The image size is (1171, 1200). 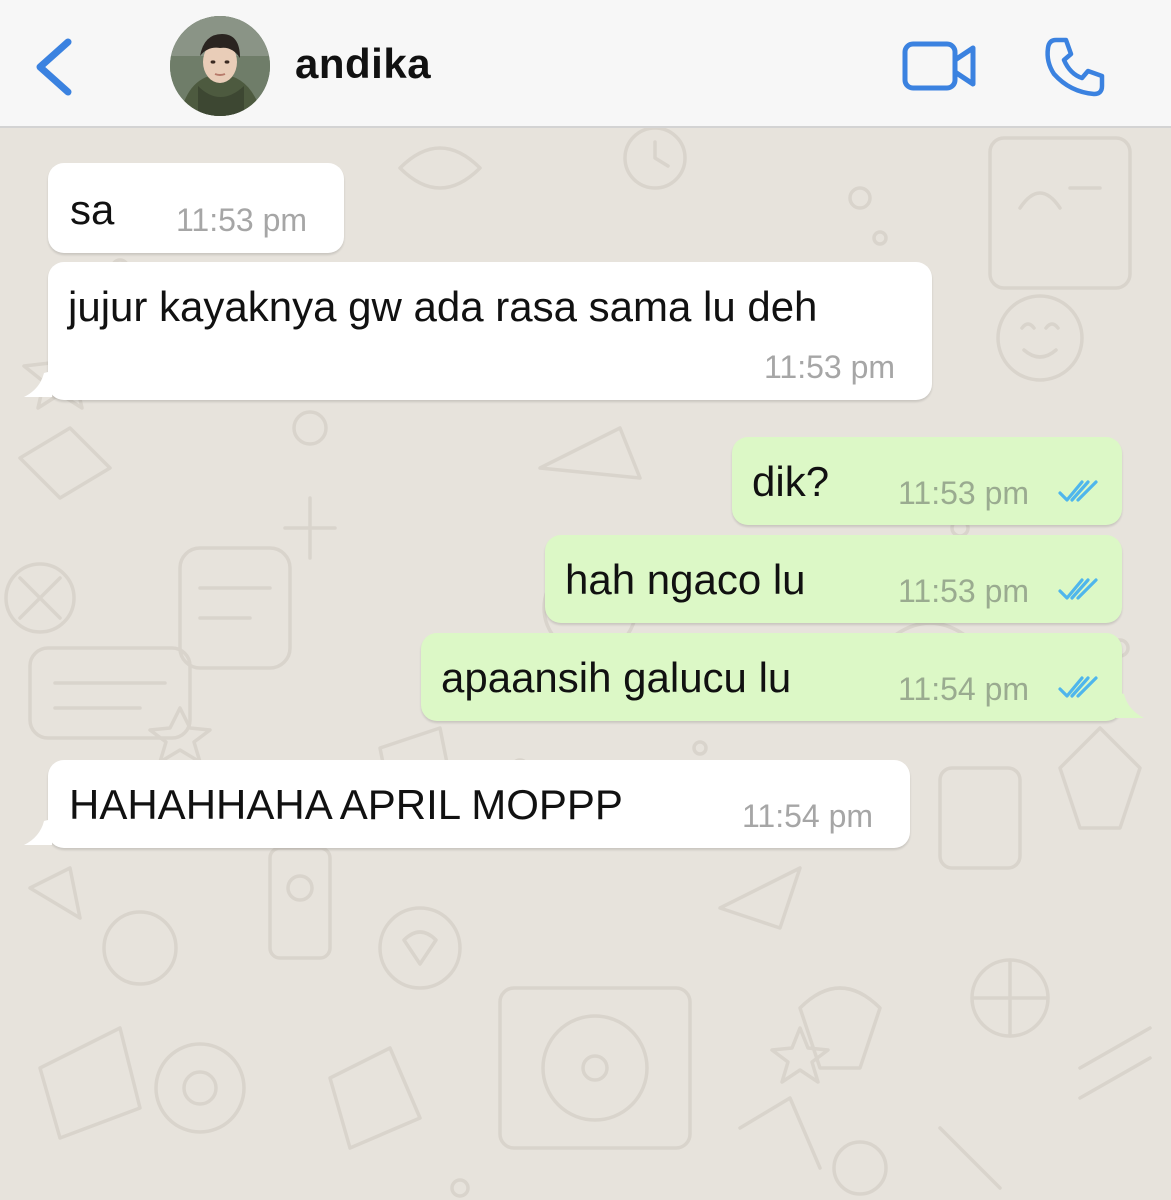 I want to click on video-camera-icon, so click(x=939, y=66).